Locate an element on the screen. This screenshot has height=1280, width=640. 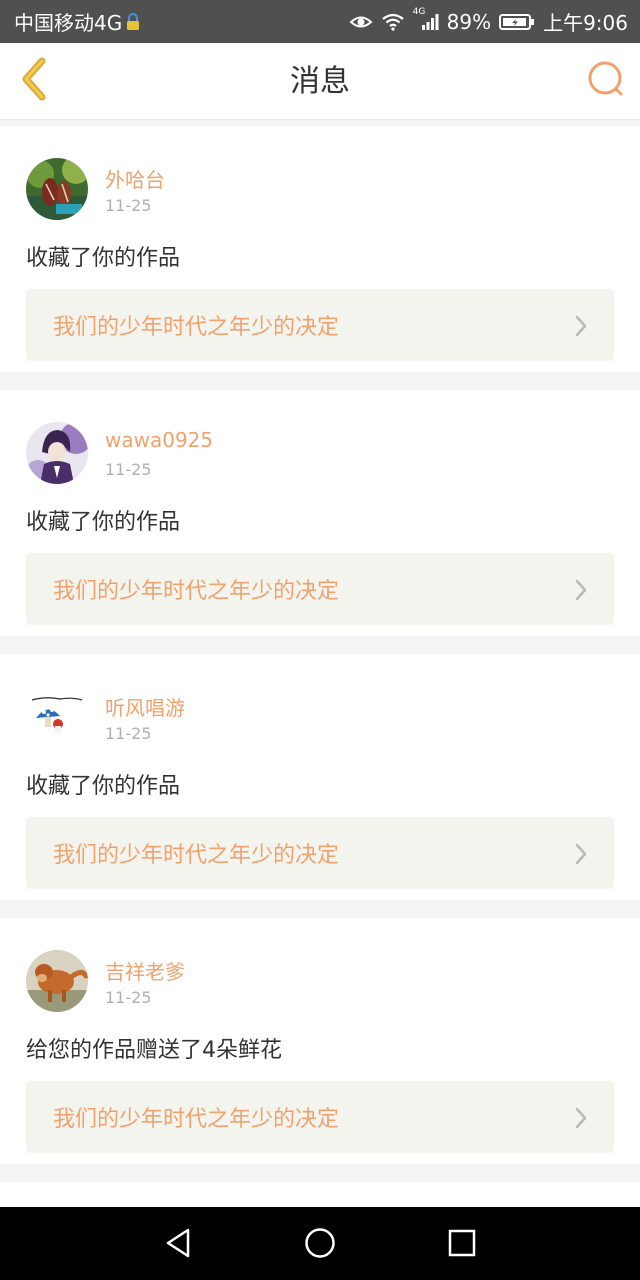
nav-home-button is located at coordinates (320, 1245).